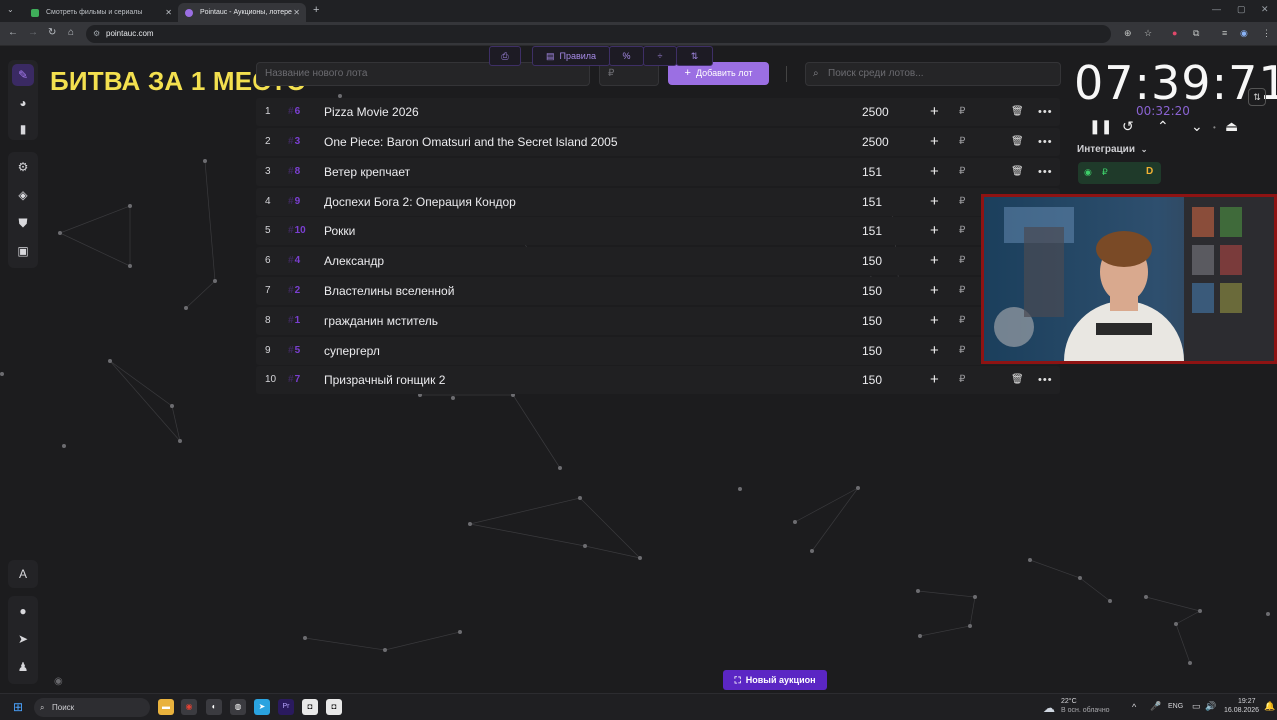 This screenshot has width=1277, height=720. What do you see at coordinates (1231, 126) in the screenshot?
I see `eject-icon: ⏏` at bounding box center [1231, 126].